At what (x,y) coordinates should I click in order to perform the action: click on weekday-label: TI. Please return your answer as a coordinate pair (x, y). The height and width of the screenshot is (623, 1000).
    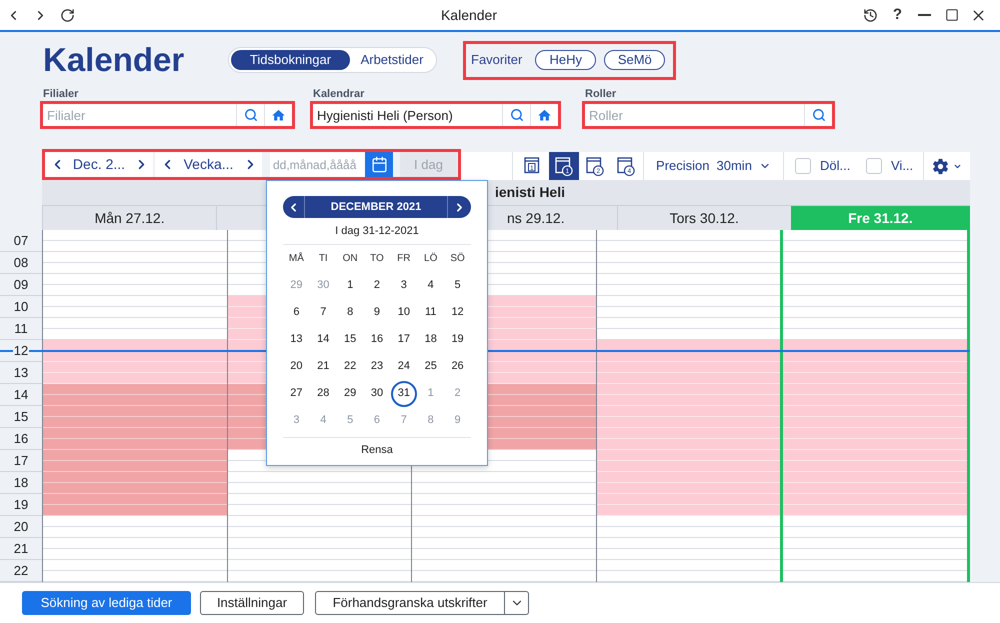
    Looking at the image, I should click on (323, 259).